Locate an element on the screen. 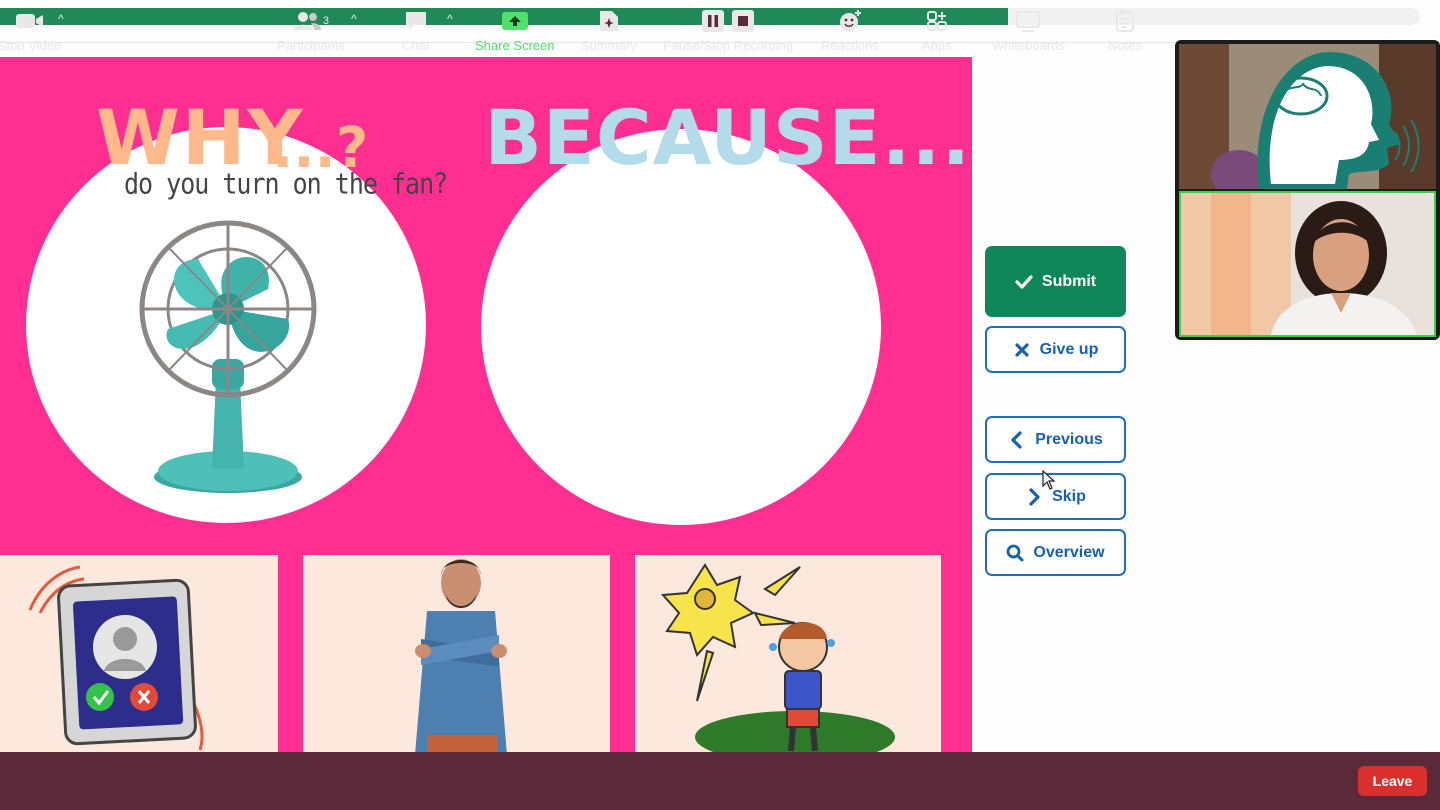 The width and height of the screenshot is (1440, 810). whiteboard-icon is located at coordinates (1028, 21).